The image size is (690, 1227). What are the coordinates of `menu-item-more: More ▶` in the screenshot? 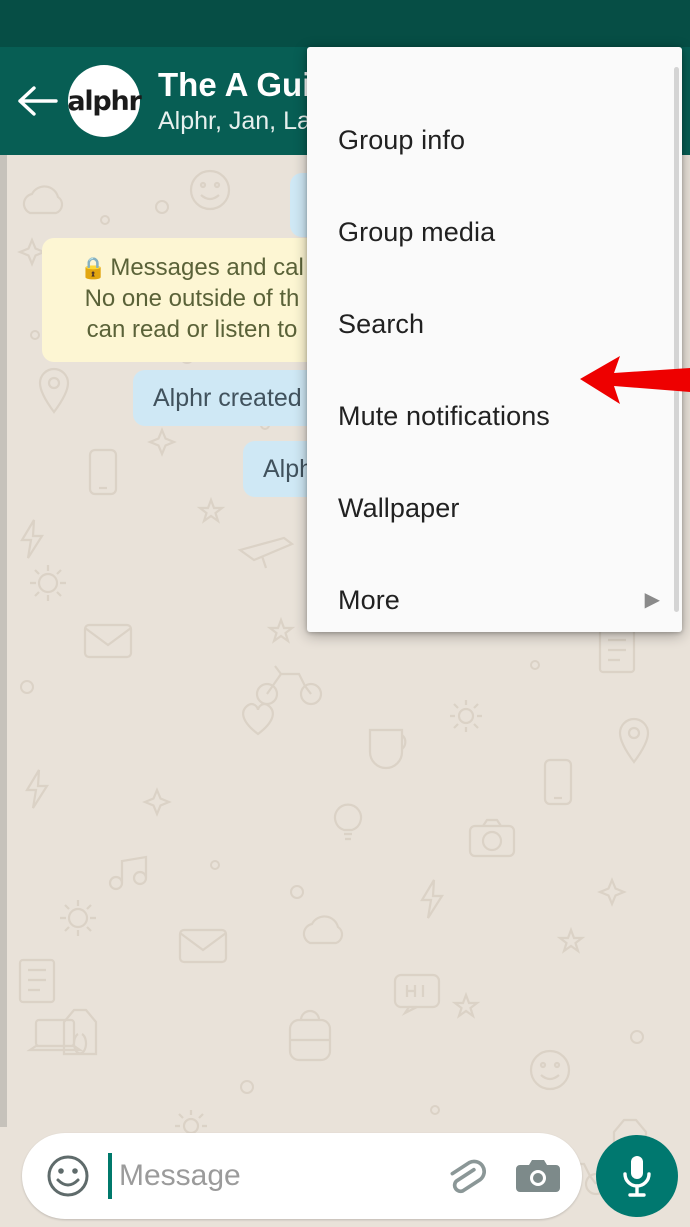 It's located at (494, 600).